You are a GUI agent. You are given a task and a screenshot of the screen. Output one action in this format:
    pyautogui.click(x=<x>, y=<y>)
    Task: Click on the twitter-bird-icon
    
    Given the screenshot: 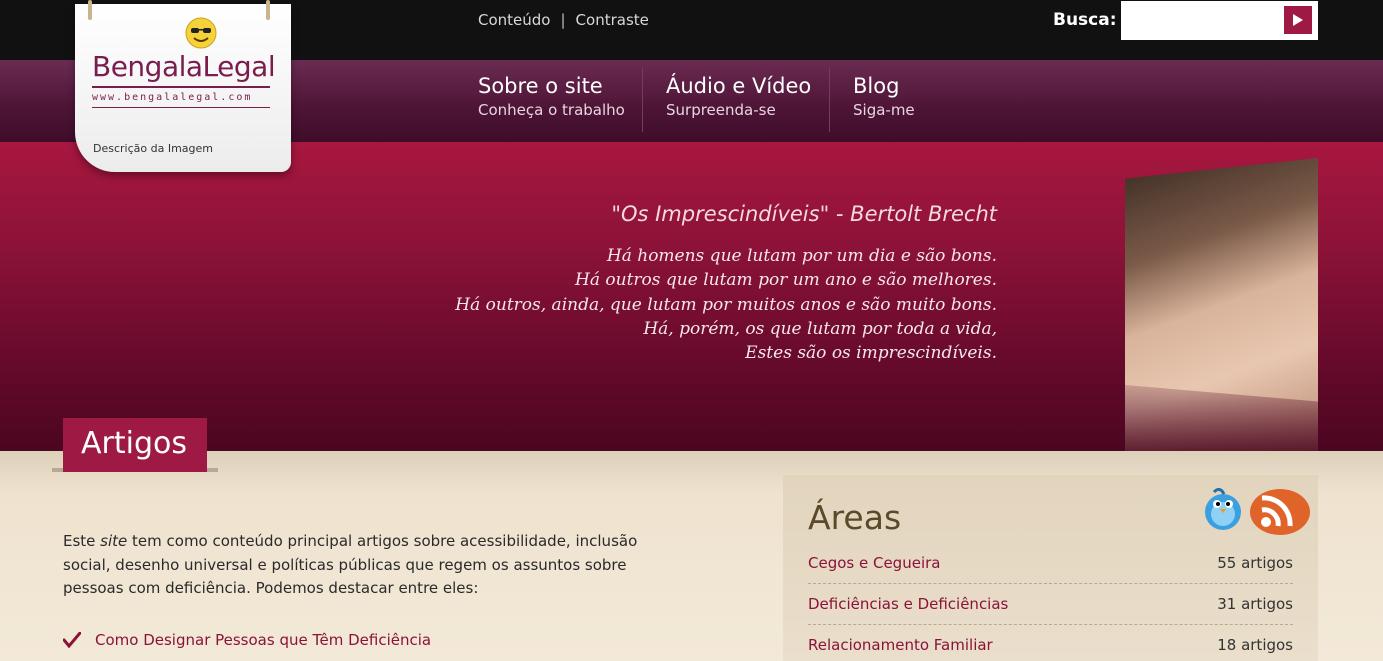 What is the action you would take?
    pyautogui.click(x=1223, y=508)
    